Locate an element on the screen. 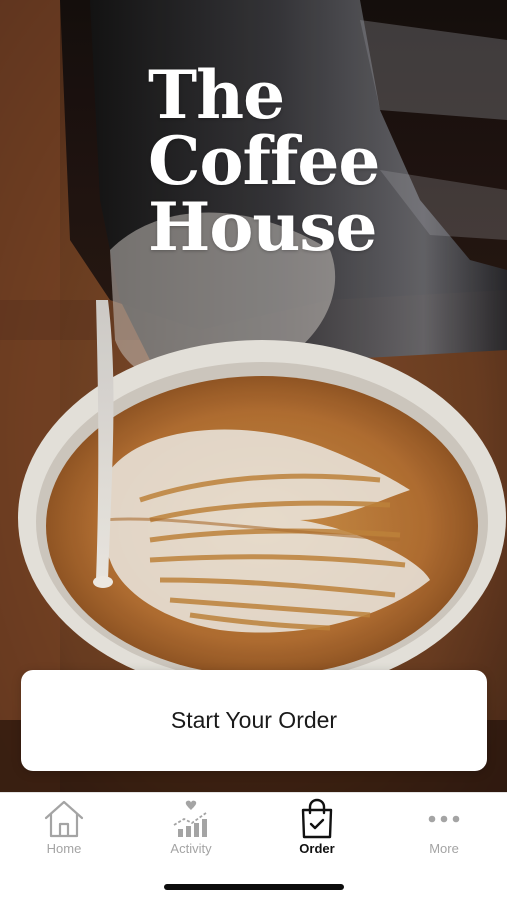 The height and width of the screenshot is (900, 507). shopping-bag-check-icon is located at coordinates (317, 819).